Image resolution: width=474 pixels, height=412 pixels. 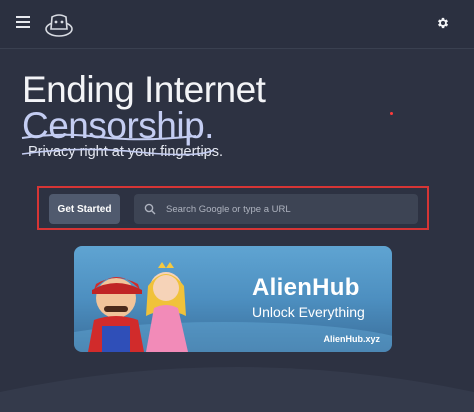 What do you see at coordinates (308, 312) in the screenshot?
I see `banner-subtitle: Unlock Everything` at bounding box center [308, 312].